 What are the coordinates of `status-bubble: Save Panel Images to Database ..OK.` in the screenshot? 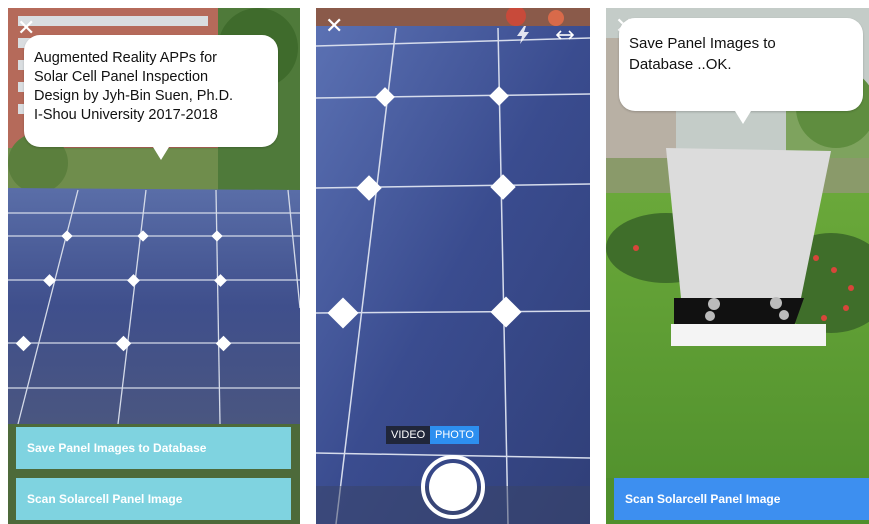 It's located at (741, 71).